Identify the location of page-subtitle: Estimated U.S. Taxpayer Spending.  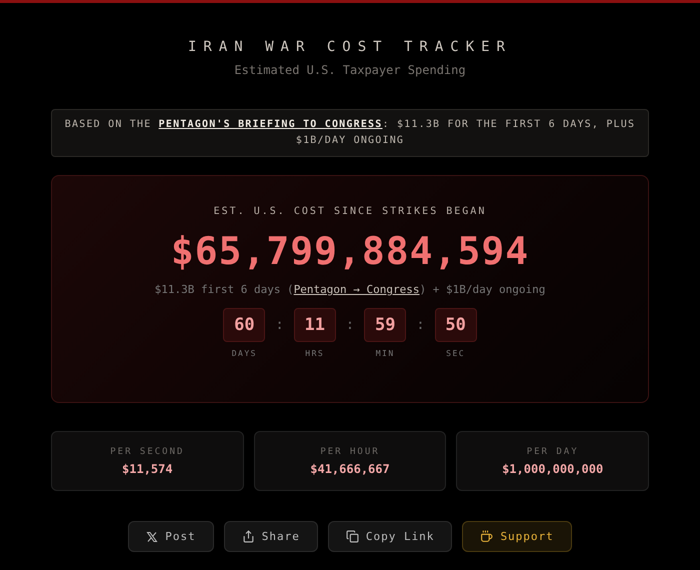
(350, 70).